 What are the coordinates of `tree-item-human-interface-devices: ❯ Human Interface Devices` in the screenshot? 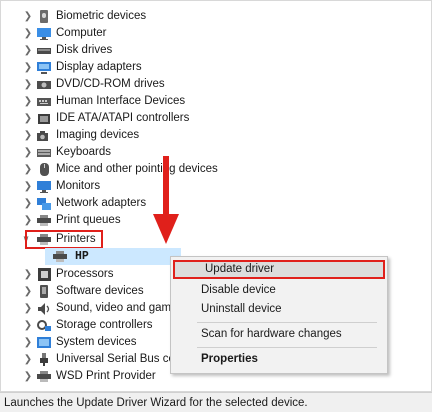 It's located at (216, 101).